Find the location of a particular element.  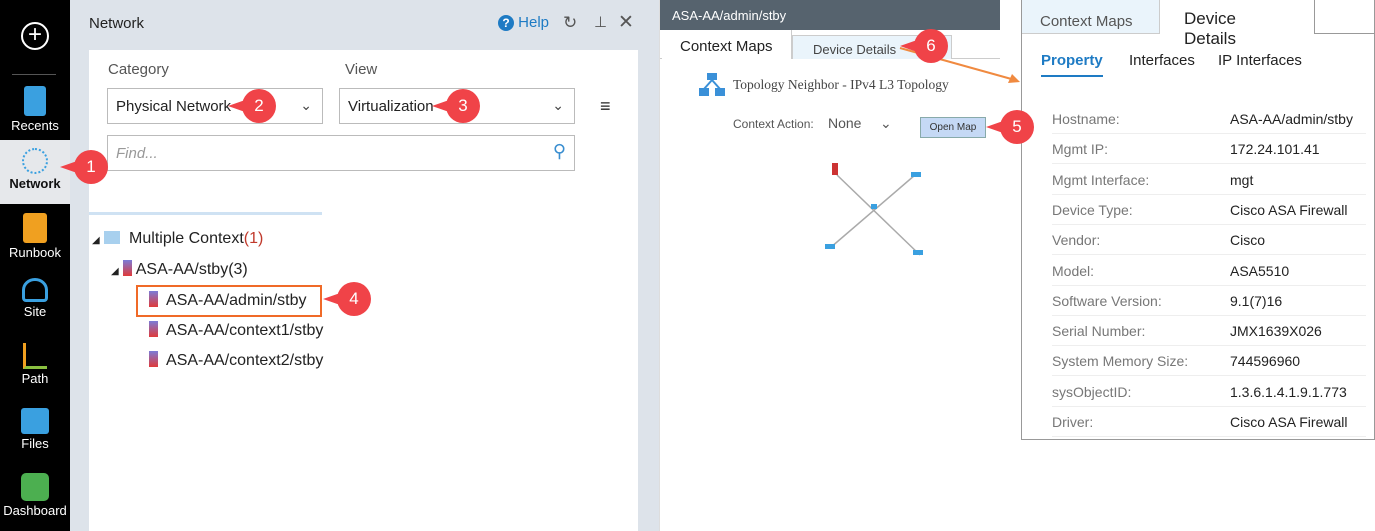

tree-node-multiple-context: ◢ Multiple Context(1) is located at coordinates (177, 239).